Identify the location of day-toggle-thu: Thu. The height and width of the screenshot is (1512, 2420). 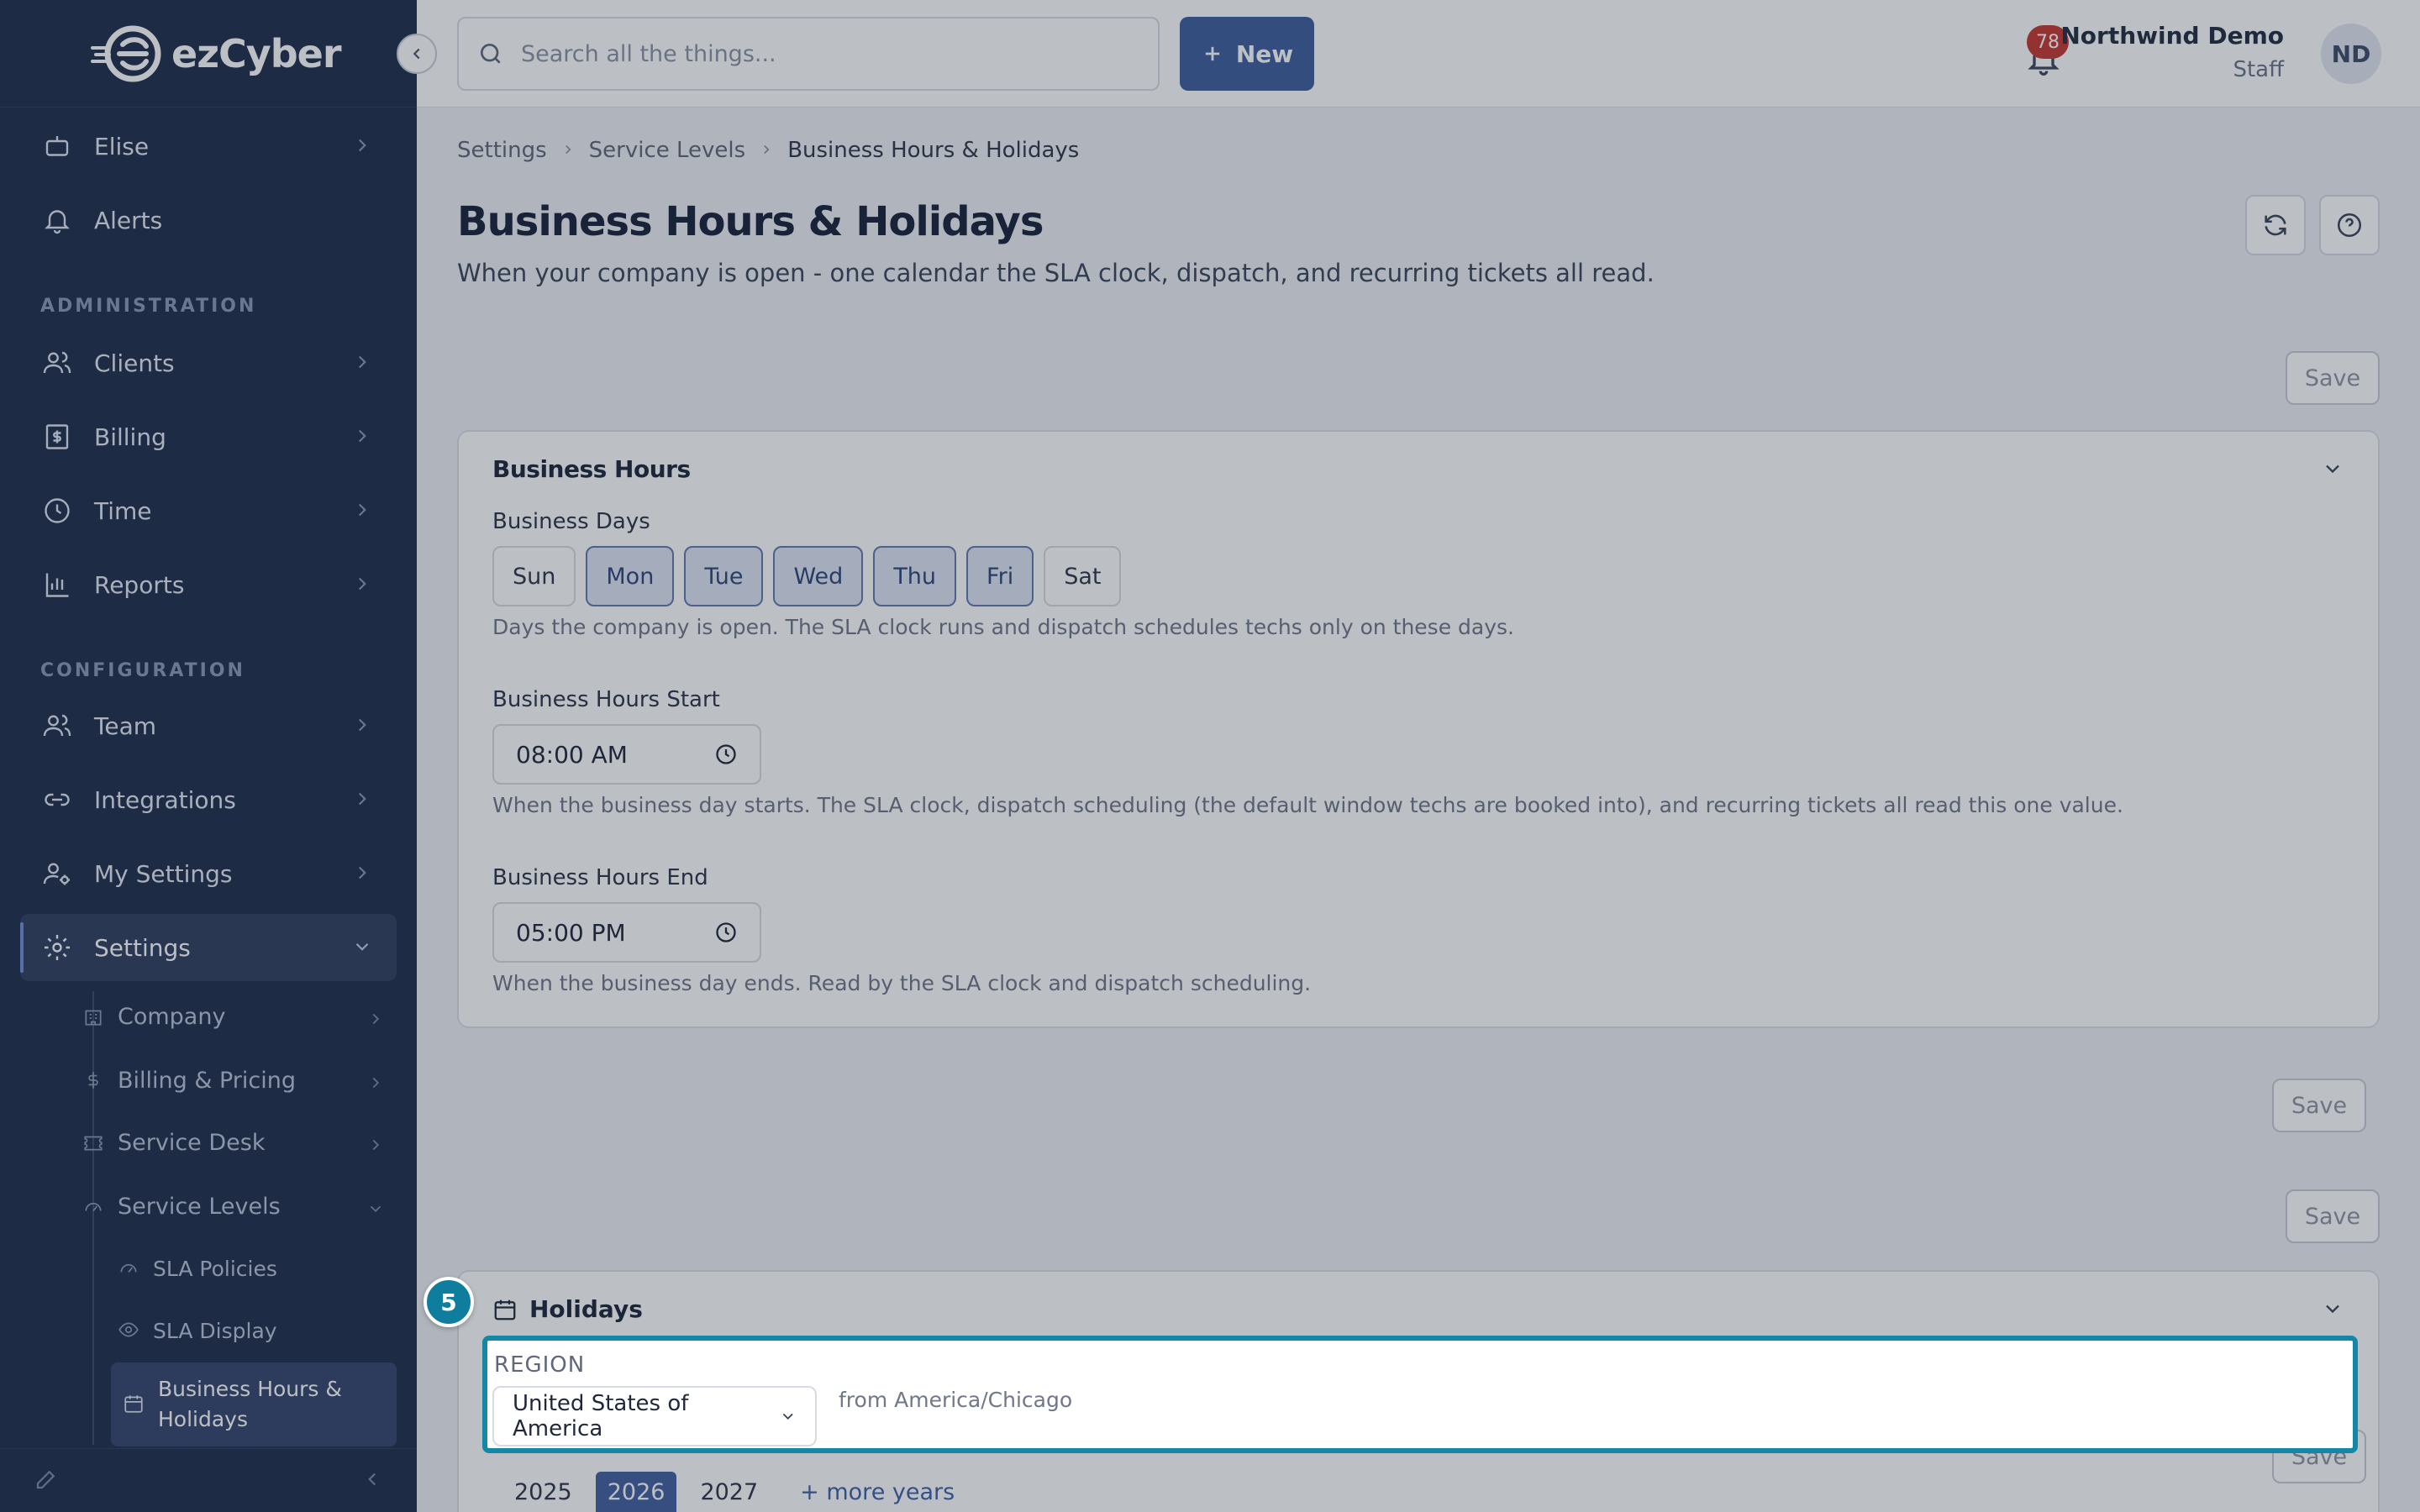
(915, 576).